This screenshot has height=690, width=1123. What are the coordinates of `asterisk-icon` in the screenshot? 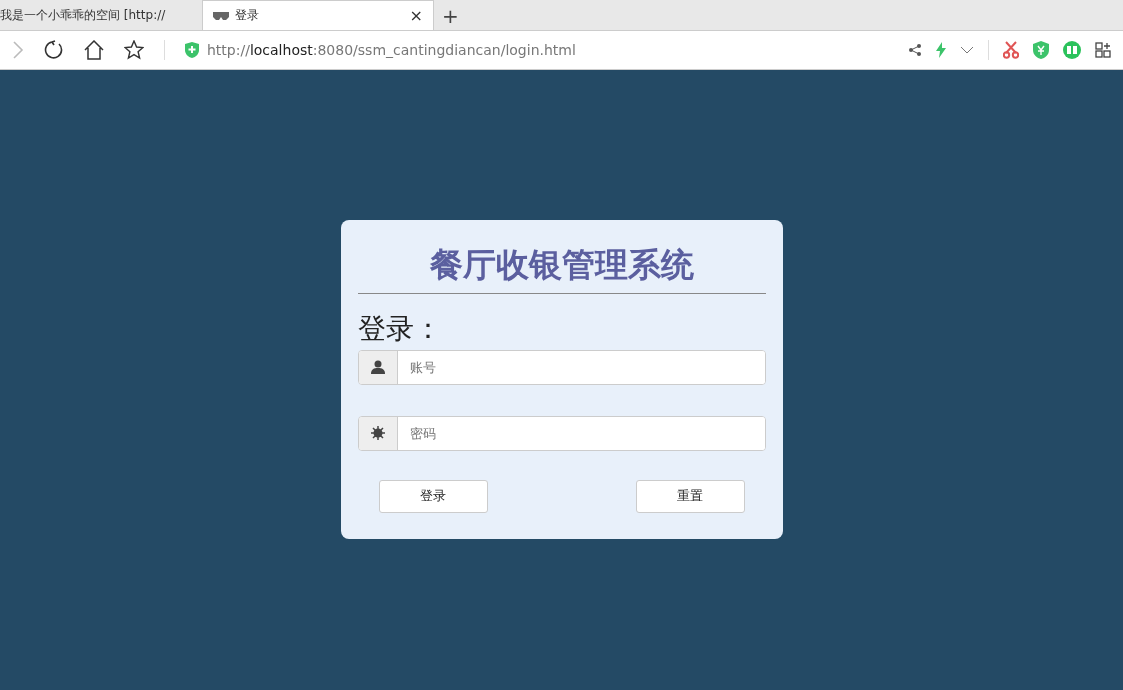 It's located at (377, 433).